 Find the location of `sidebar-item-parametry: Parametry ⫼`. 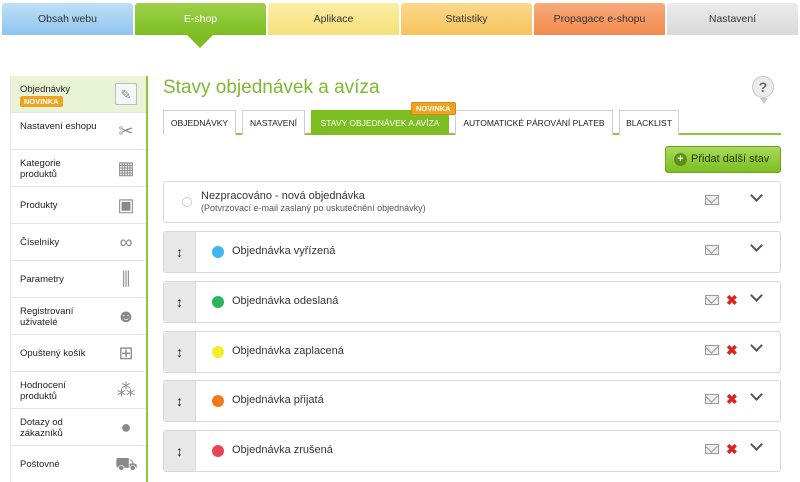

sidebar-item-parametry: Parametry ⫼ is located at coordinates (78, 279).